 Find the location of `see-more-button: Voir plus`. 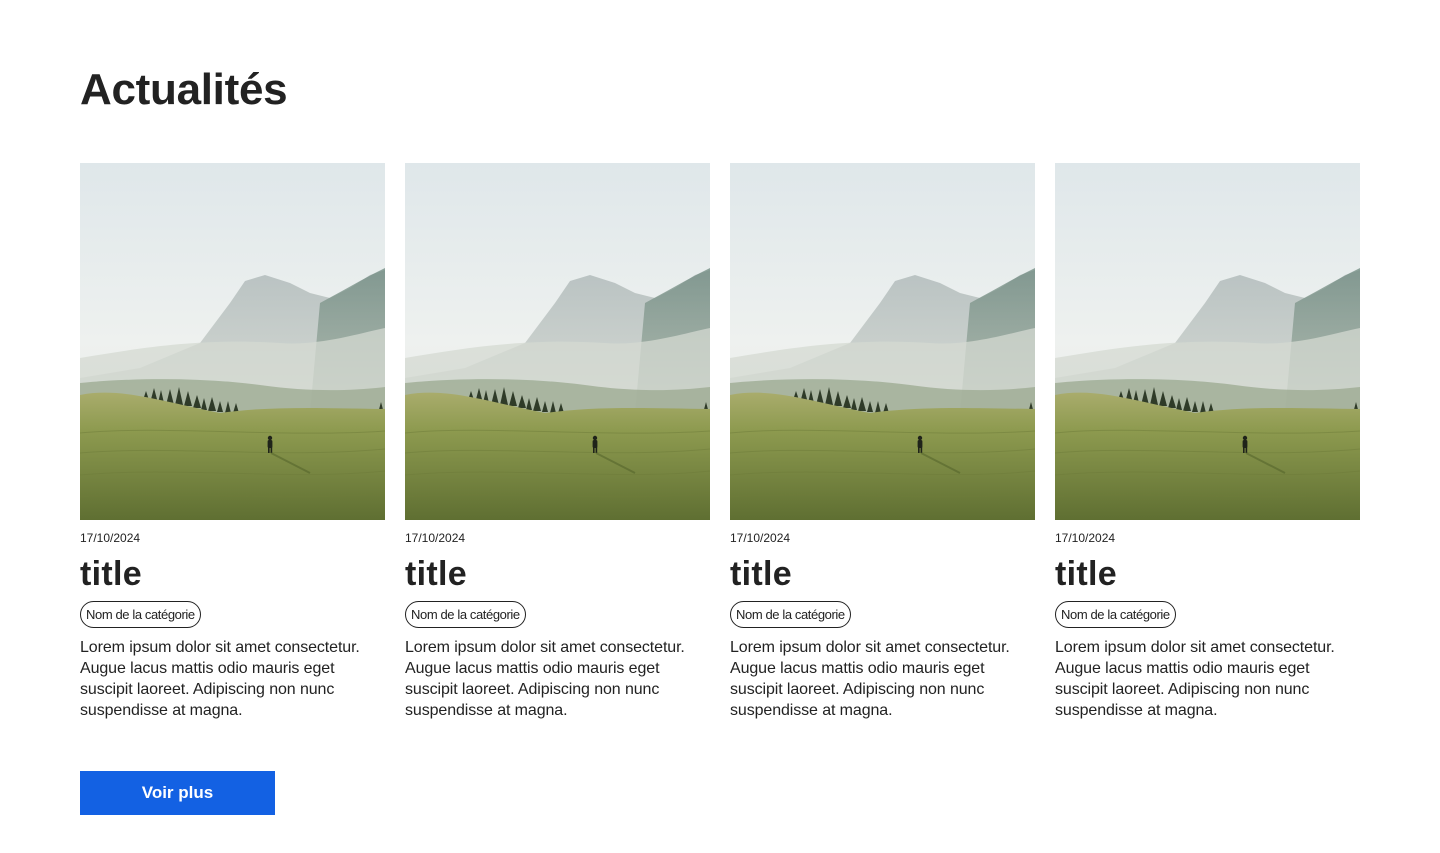

see-more-button: Voir plus is located at coordinates (177, 793).